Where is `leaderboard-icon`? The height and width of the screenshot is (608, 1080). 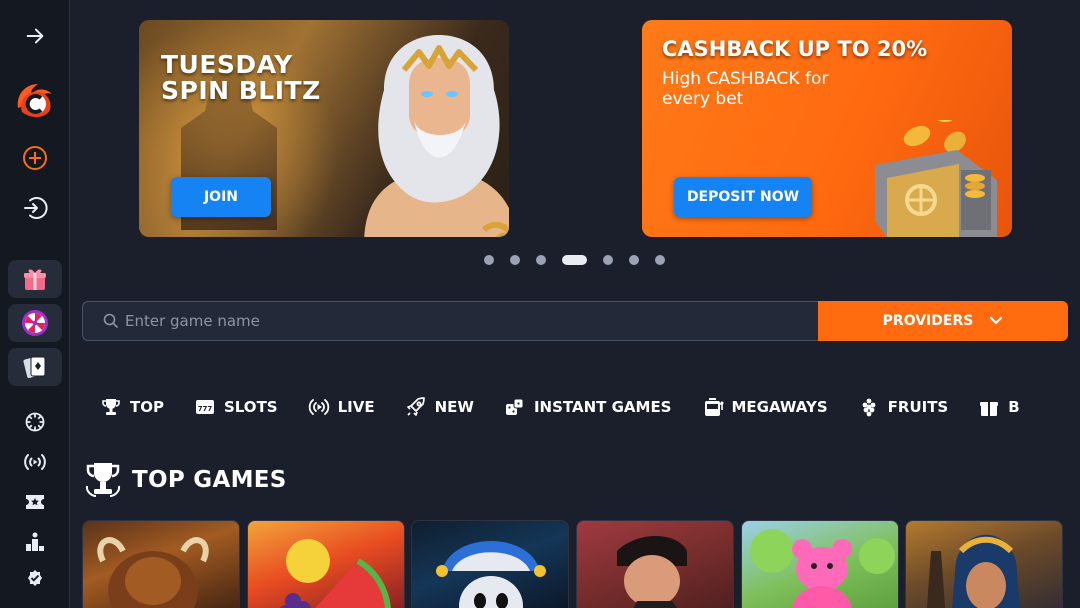 leaderboard-icon is located at coordinates (35, 541).